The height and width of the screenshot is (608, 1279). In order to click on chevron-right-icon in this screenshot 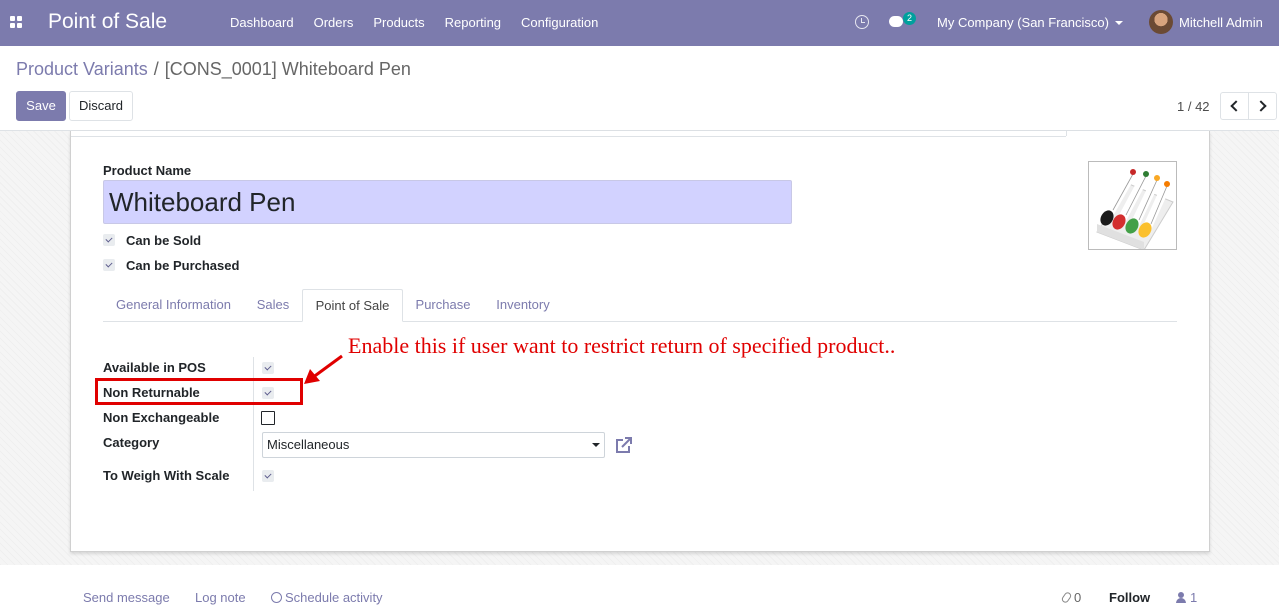, I will do `click(1261, 106)`.